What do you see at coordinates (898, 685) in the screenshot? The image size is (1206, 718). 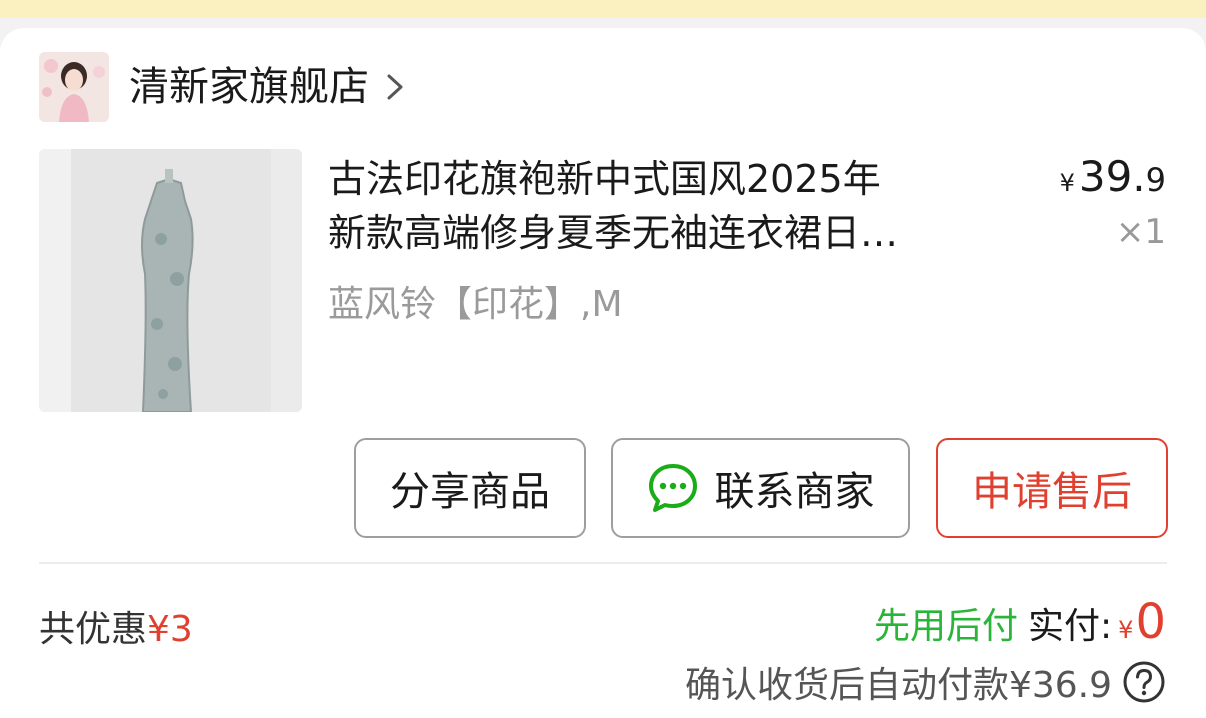 I see `auto-pay-text: 确认收货后自动付款¥36.9` at bounding box center [898, 685].